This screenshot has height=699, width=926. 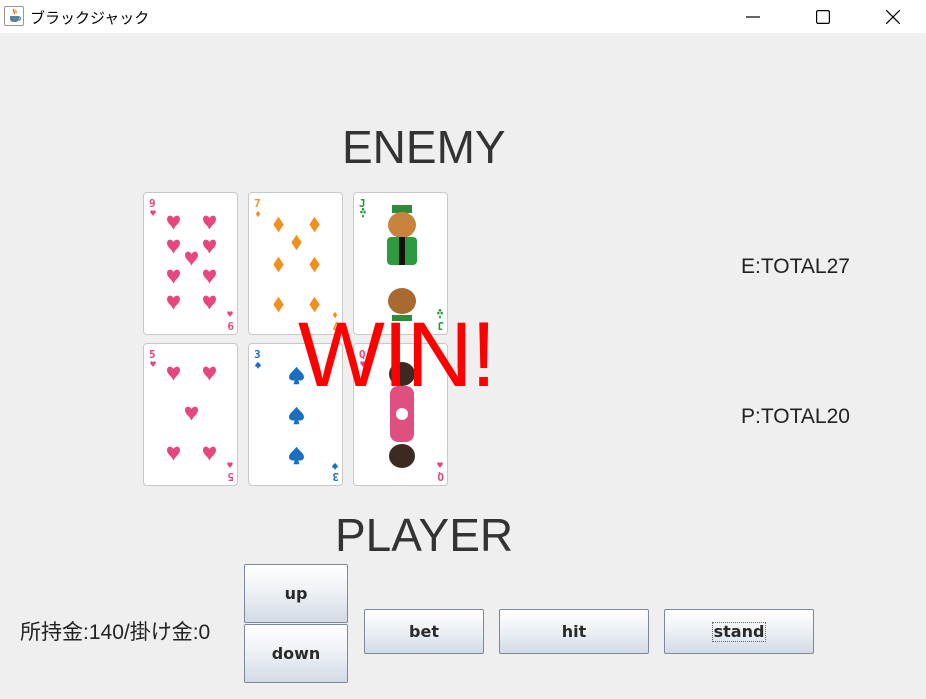 I want to click on minimize-button, so click(x=753, y=16).